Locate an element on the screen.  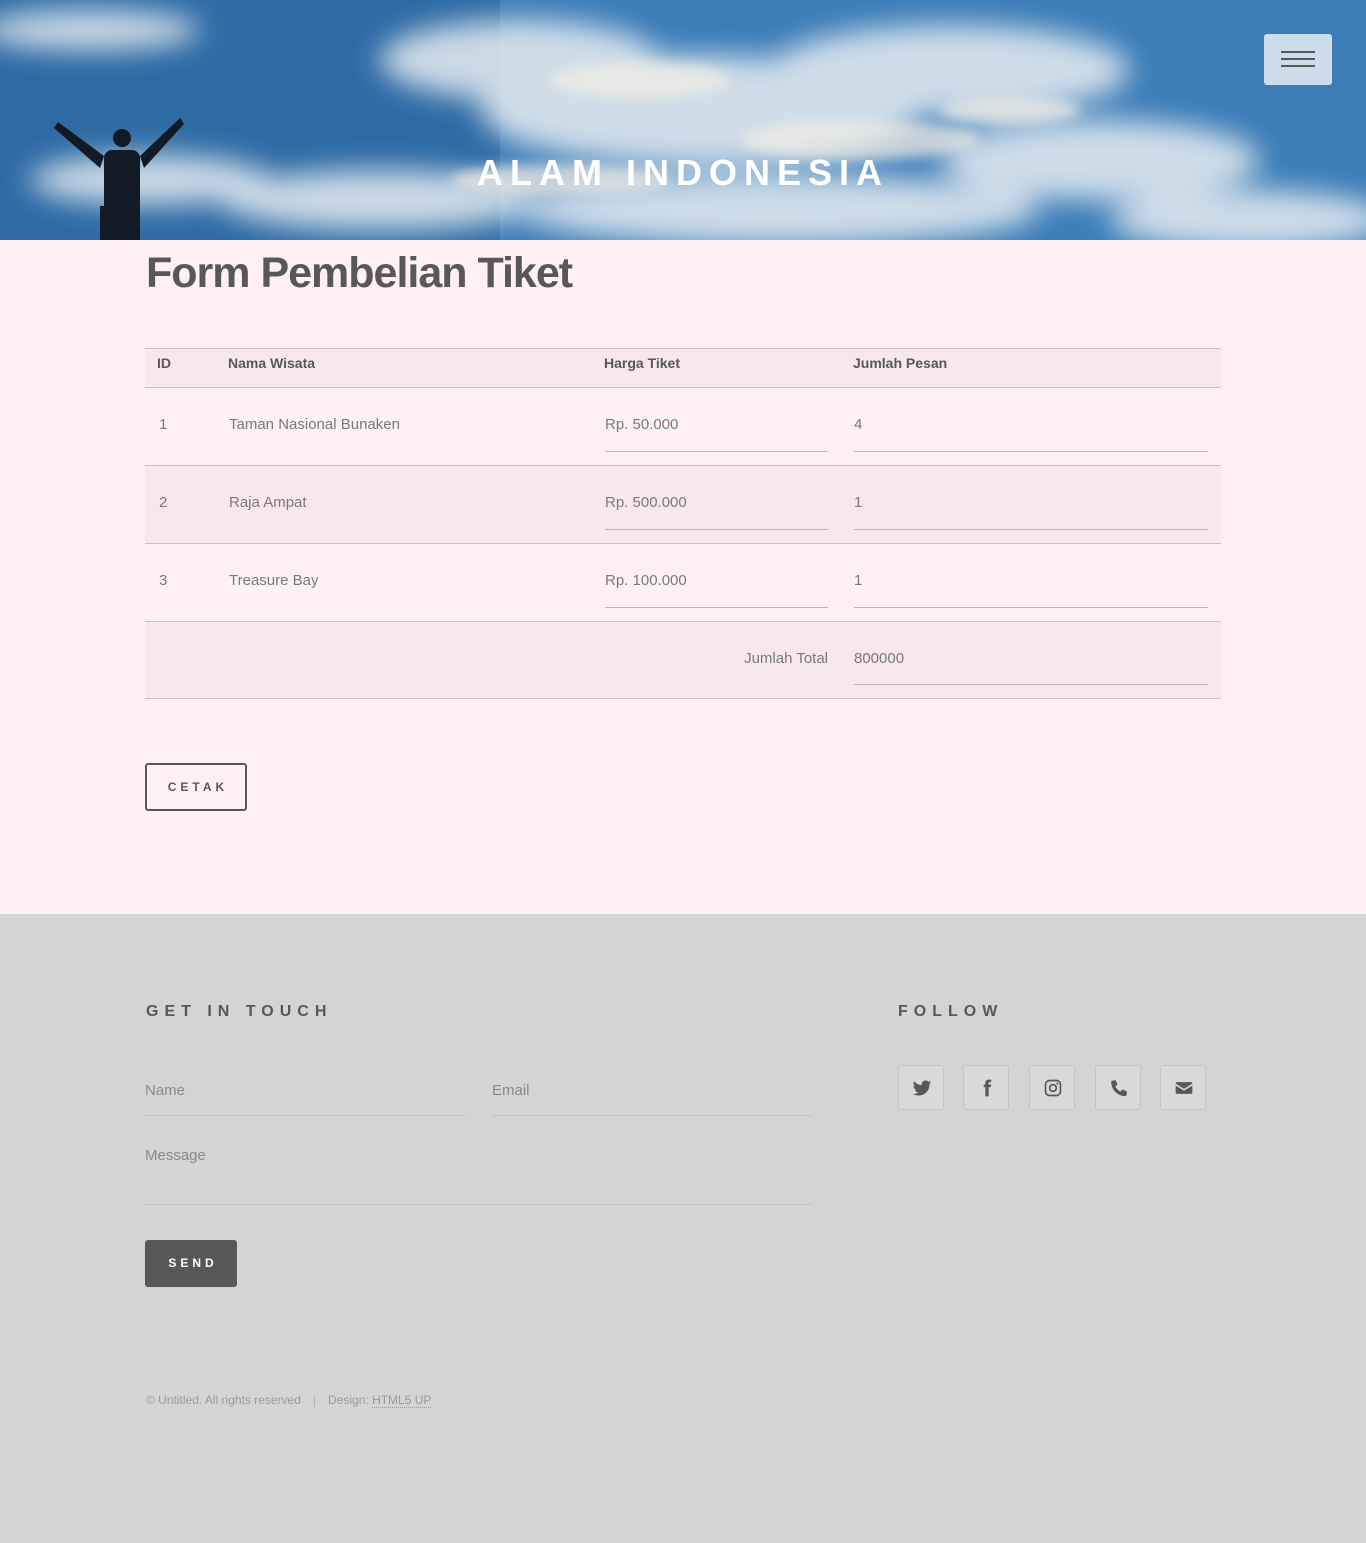
total-field: 800000 is located at coordinates (1031, 662).